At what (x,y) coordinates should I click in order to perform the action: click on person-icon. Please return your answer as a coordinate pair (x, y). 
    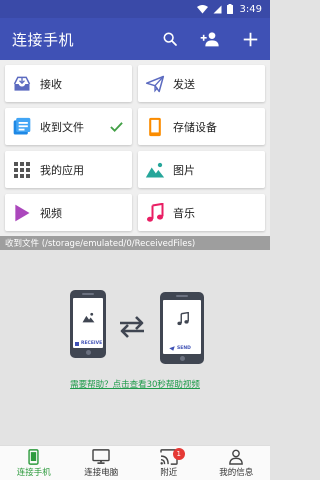
    Looking at the image, I should click on (236, 456).